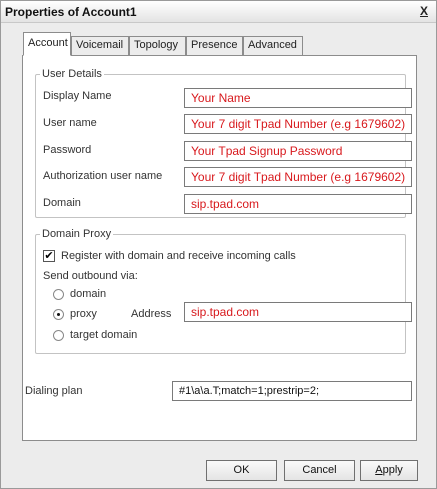 Image resolution: width=437 pixels, height=489 pixels. I want to click on proxy-address-field: sip.tpad.com, so click(298, 312).